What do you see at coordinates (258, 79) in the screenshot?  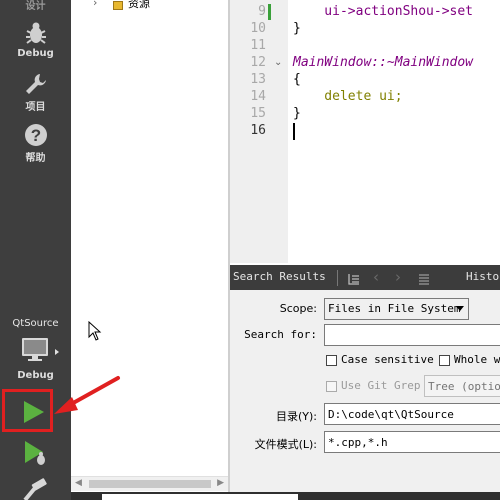 I see `line-number: 13` at bounding box center [258, 79].